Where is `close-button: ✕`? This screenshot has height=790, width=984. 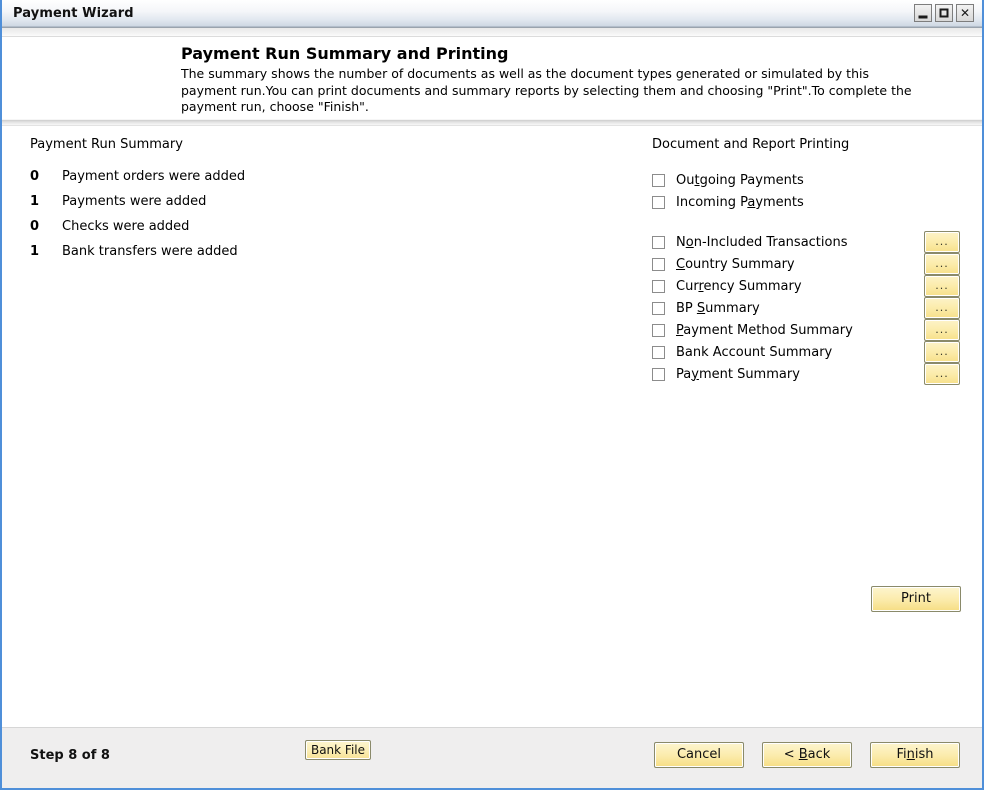
close-button: ✕ is located at coordinates (965, 13).